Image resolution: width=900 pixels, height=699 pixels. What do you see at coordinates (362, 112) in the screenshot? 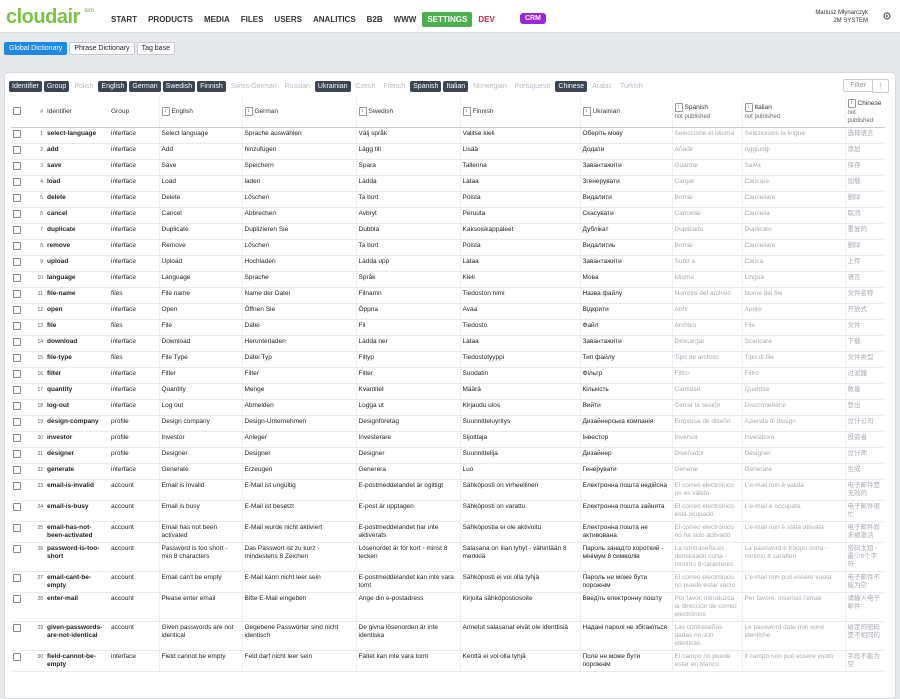
I see `sort-icon: ↕` at bounding box center [362, 112].